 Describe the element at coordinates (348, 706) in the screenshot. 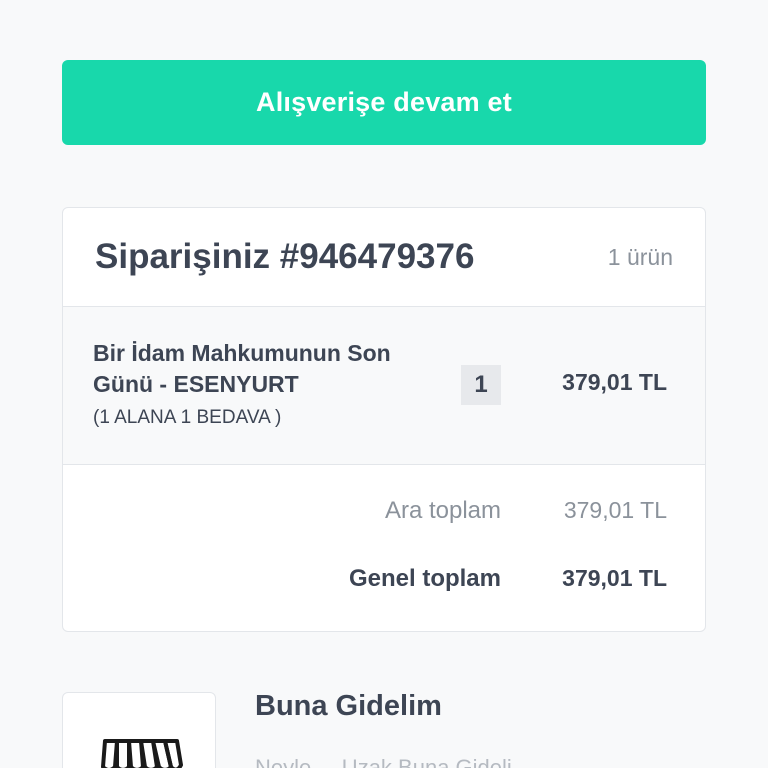

I see `store-name: Buna Gidelim` at that location.